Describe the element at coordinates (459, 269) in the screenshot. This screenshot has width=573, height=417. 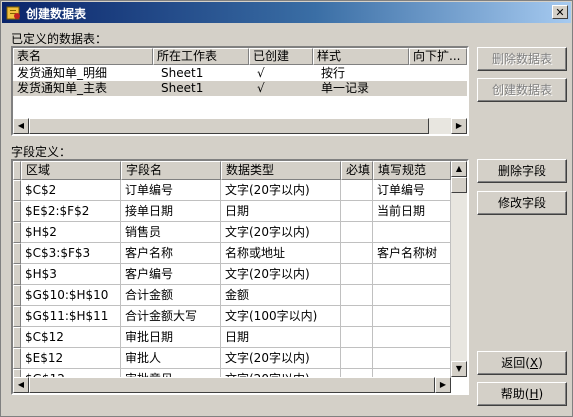
I see `vertical-scrollbar: ▲ ▼` at that location.